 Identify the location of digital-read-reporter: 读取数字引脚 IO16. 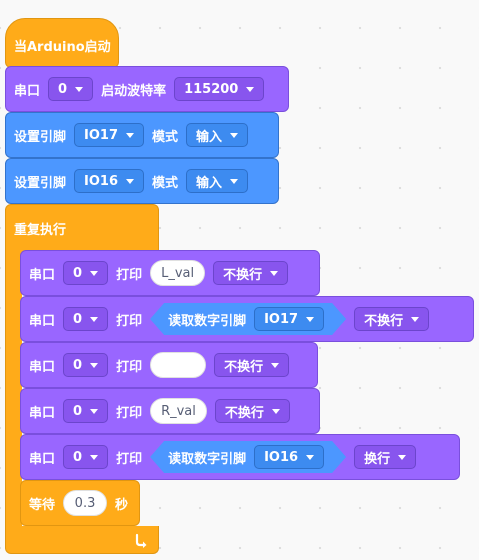
(248, 457).